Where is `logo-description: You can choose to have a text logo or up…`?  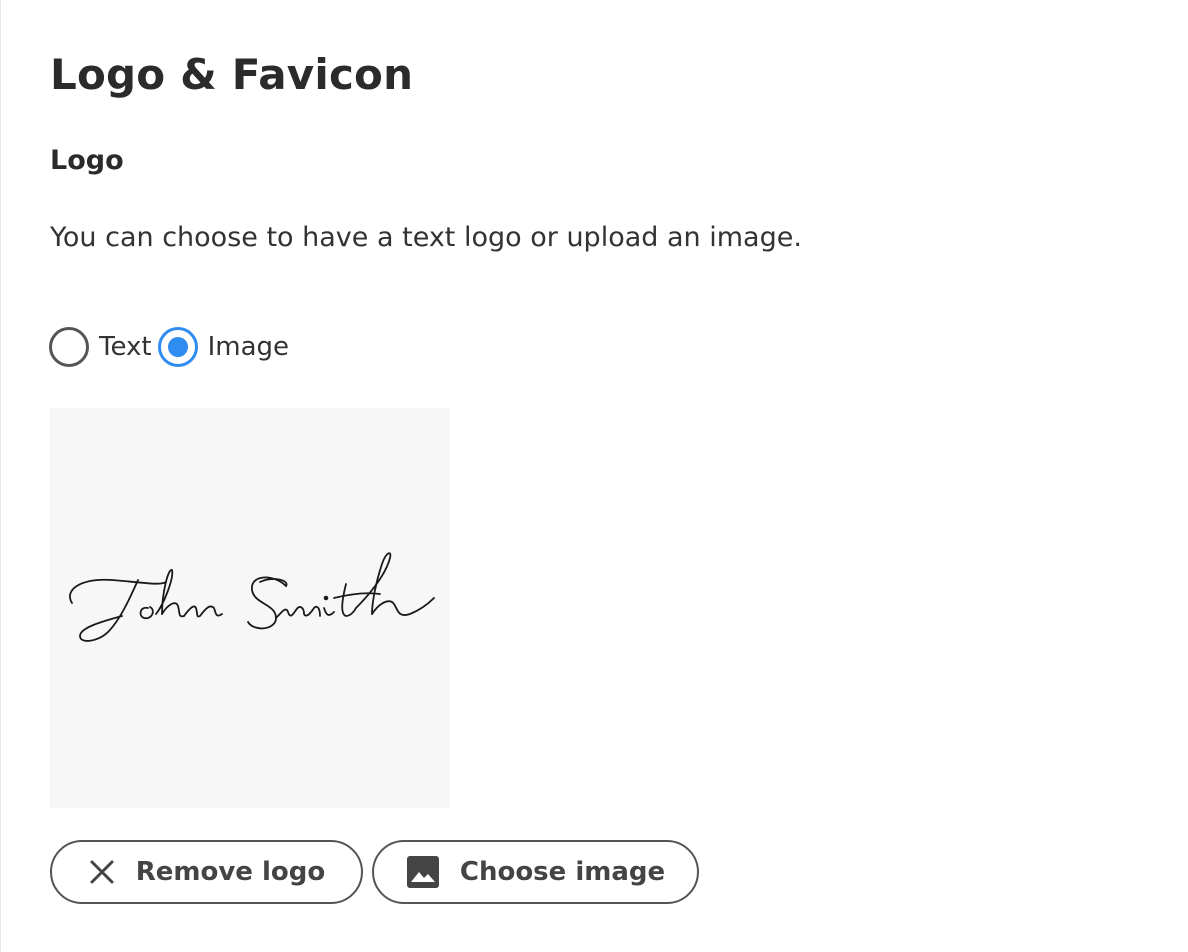
logo-description: You can choose to have a text logo or up… is located at coordinates (426, 237).